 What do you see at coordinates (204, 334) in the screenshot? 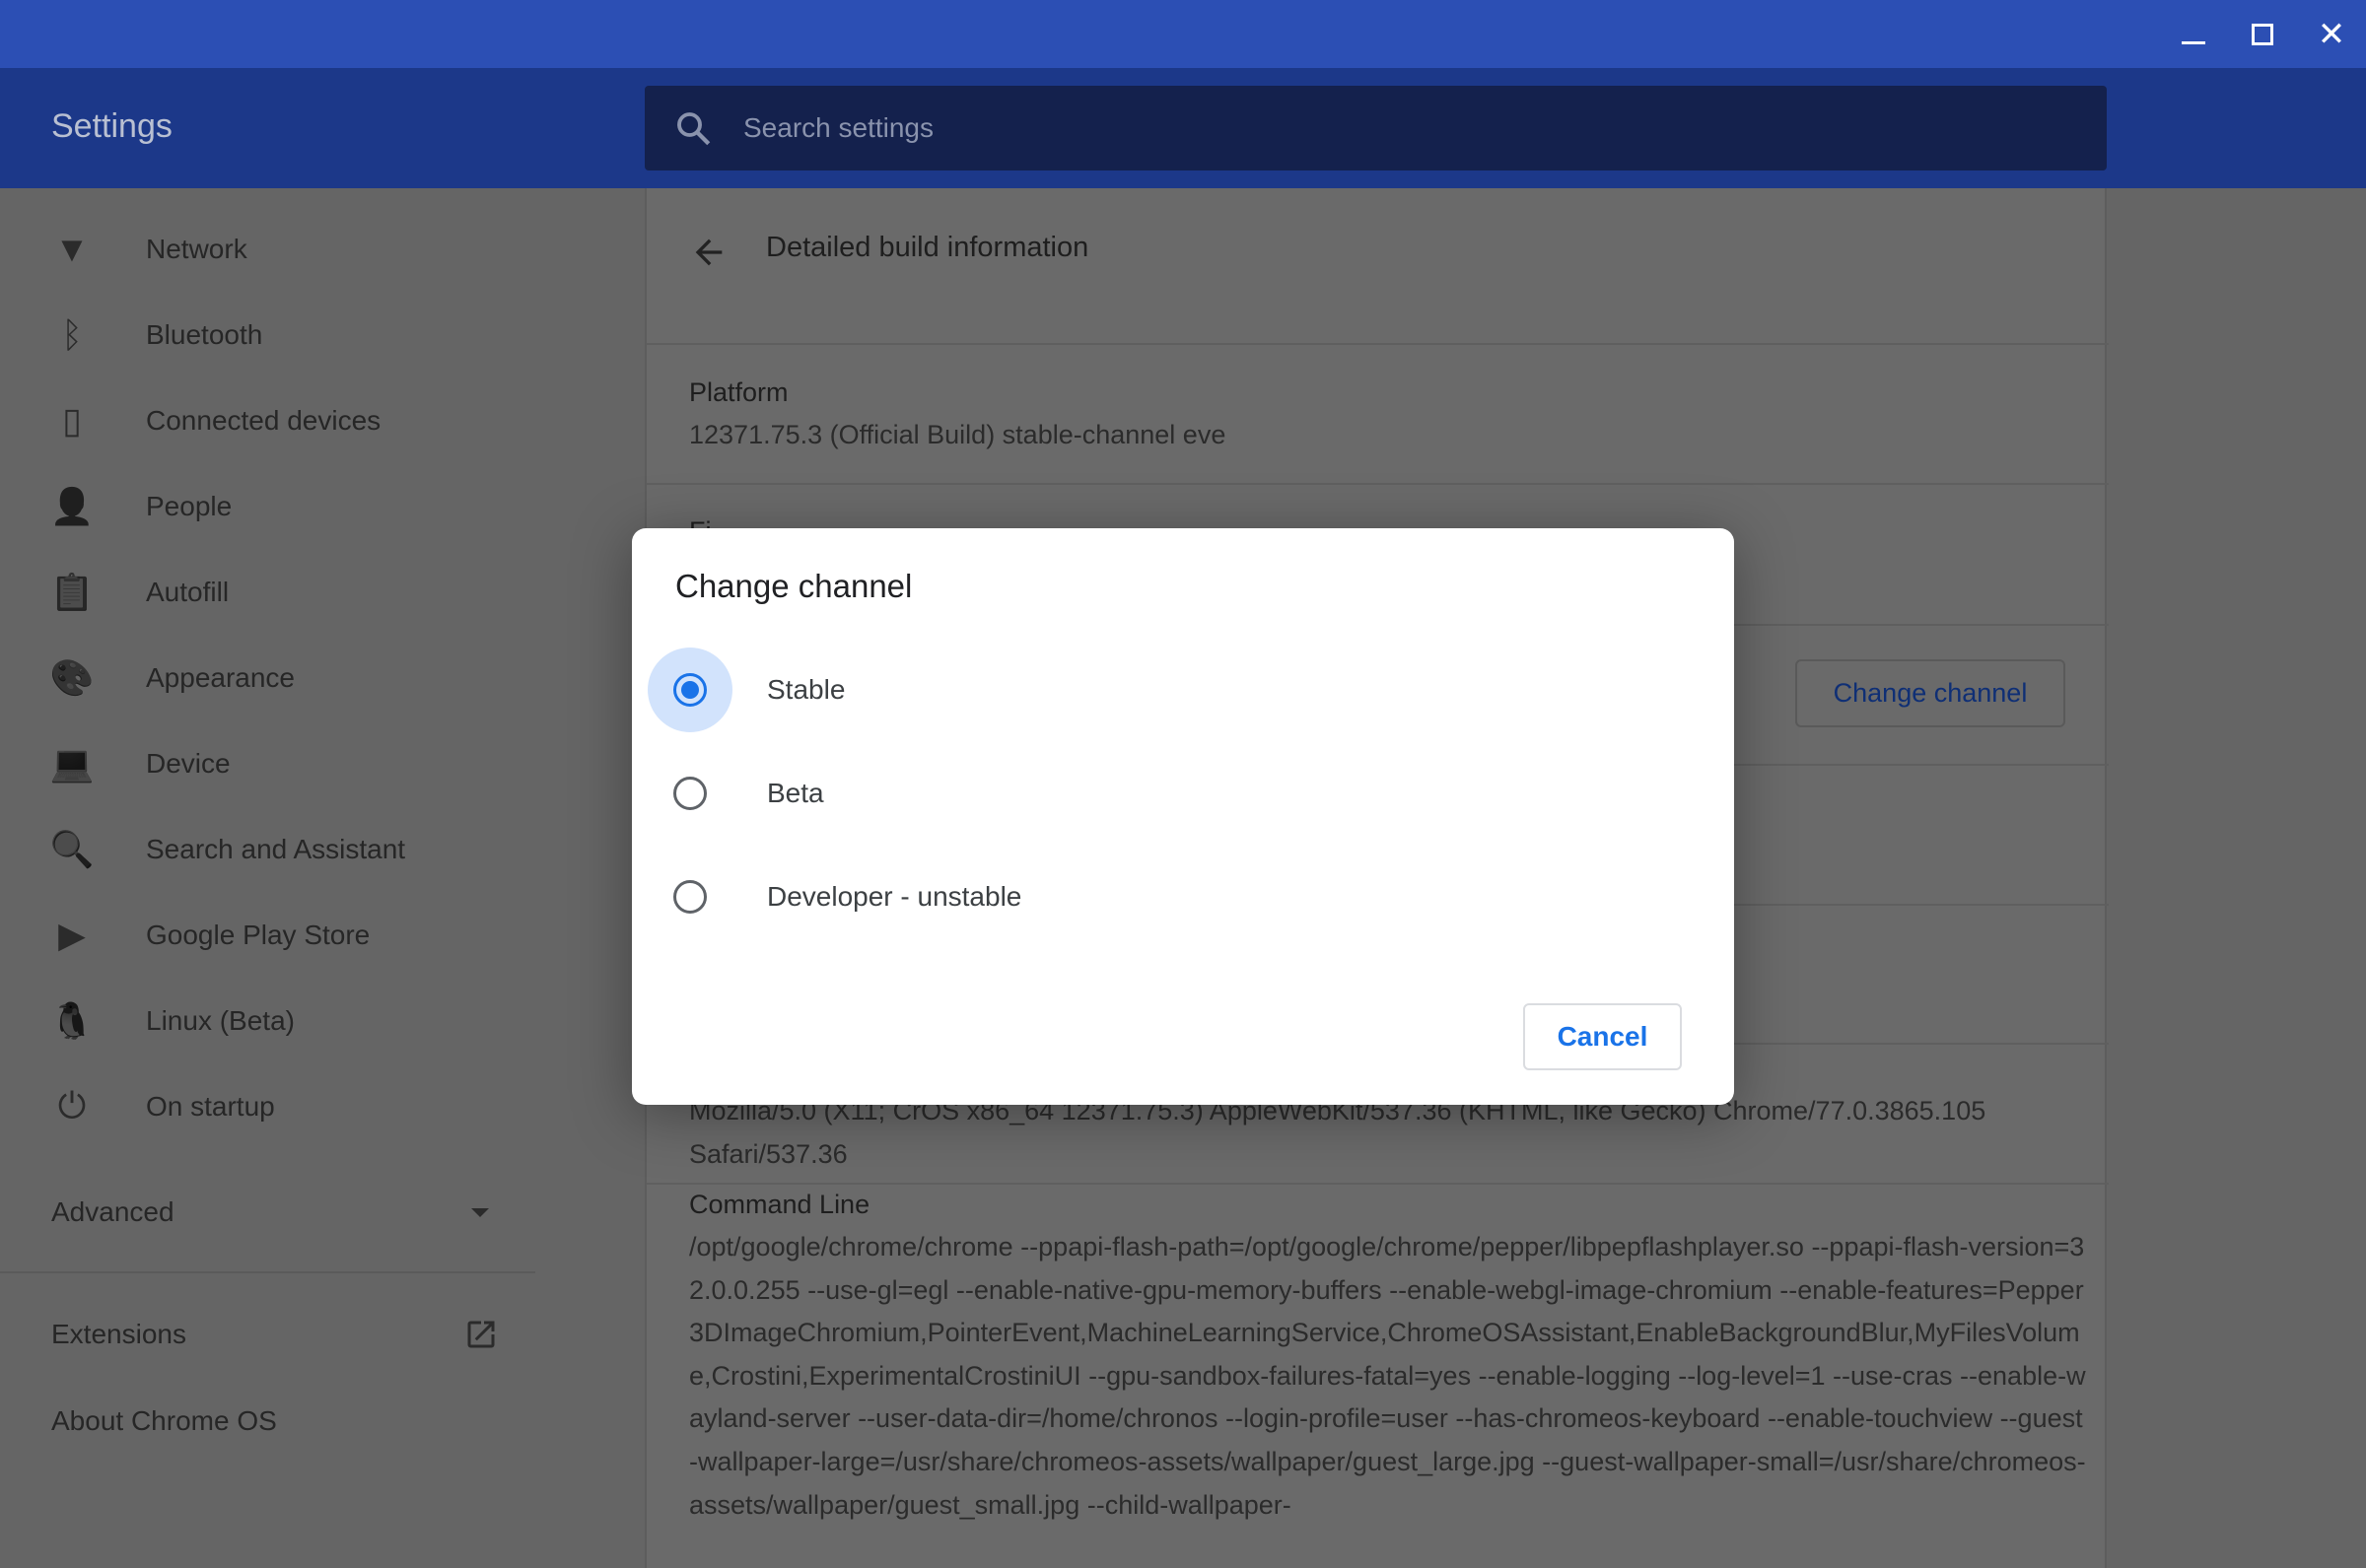
I see `sidebar-item-label: Bluetooth` at bounding box center [204, 334].